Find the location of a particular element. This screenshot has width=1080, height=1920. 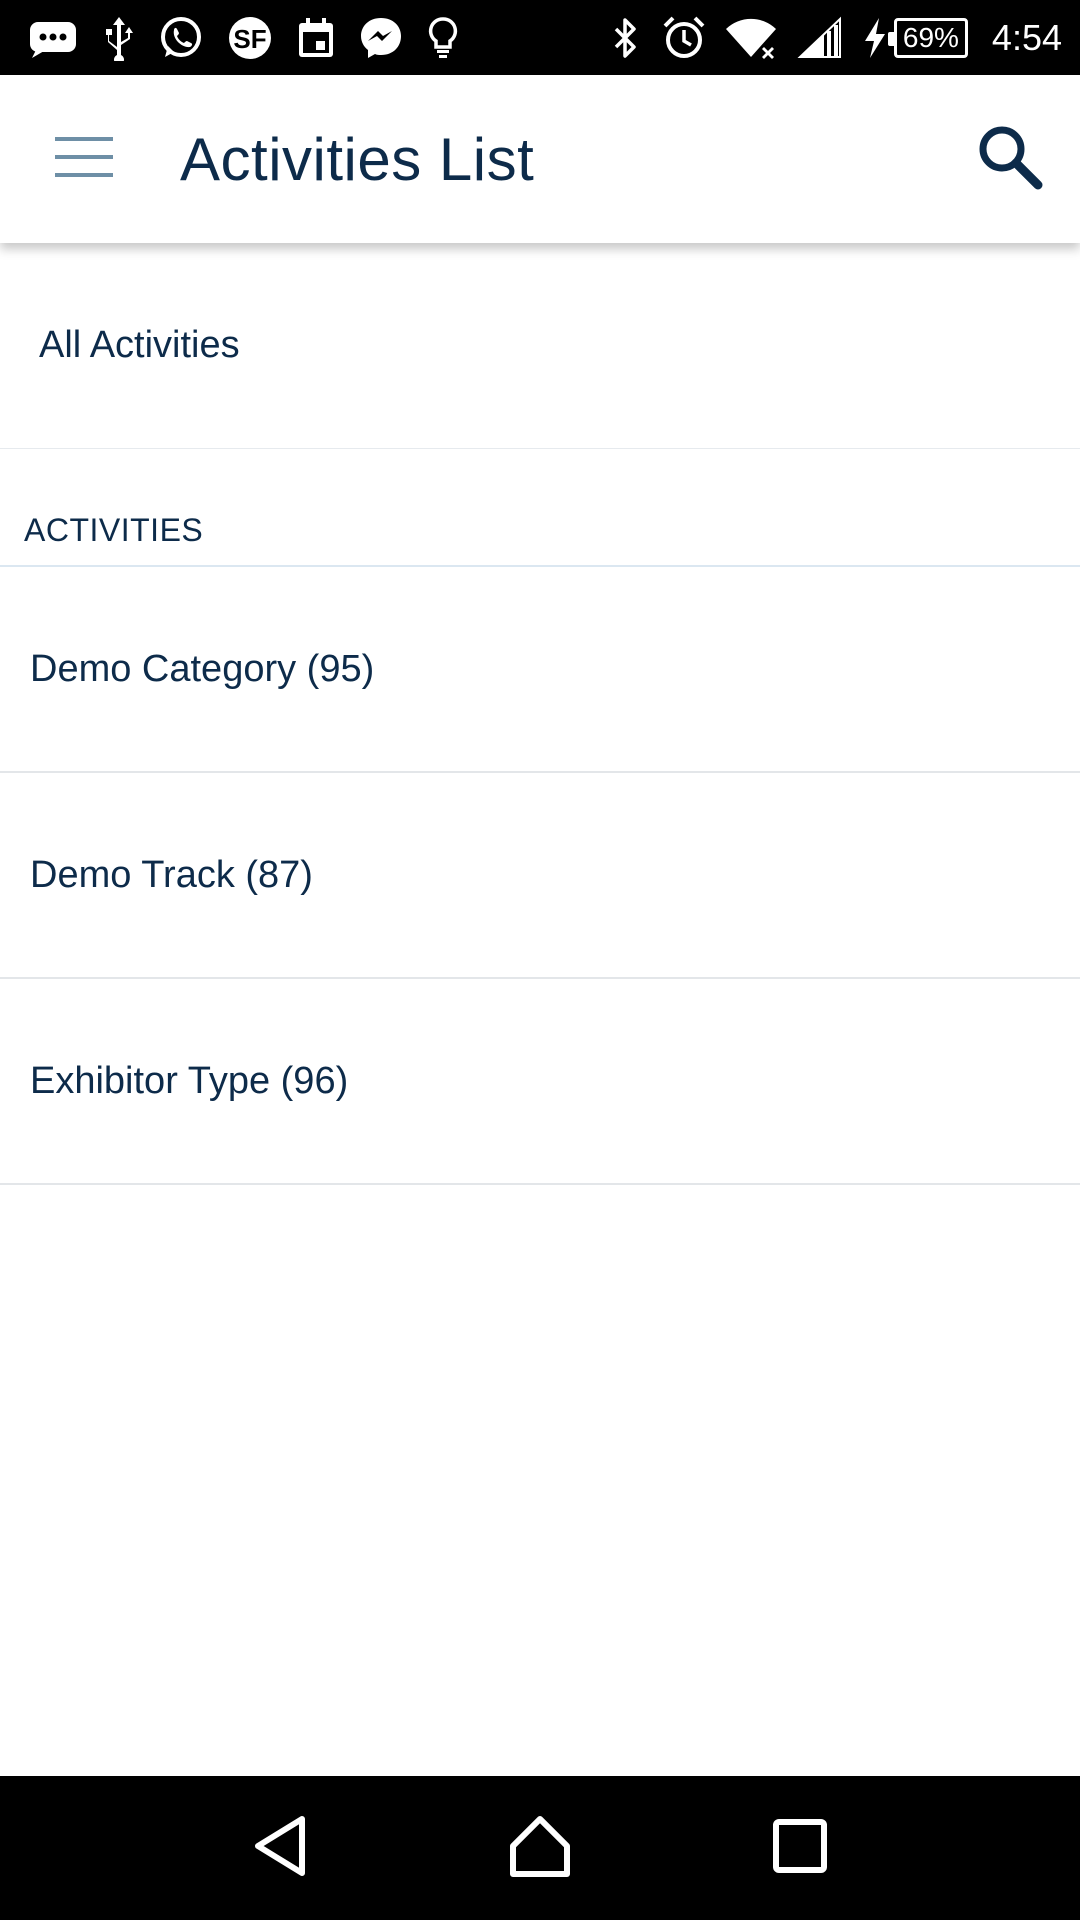

notification-icons: SF is located at coordinates (244, 38).